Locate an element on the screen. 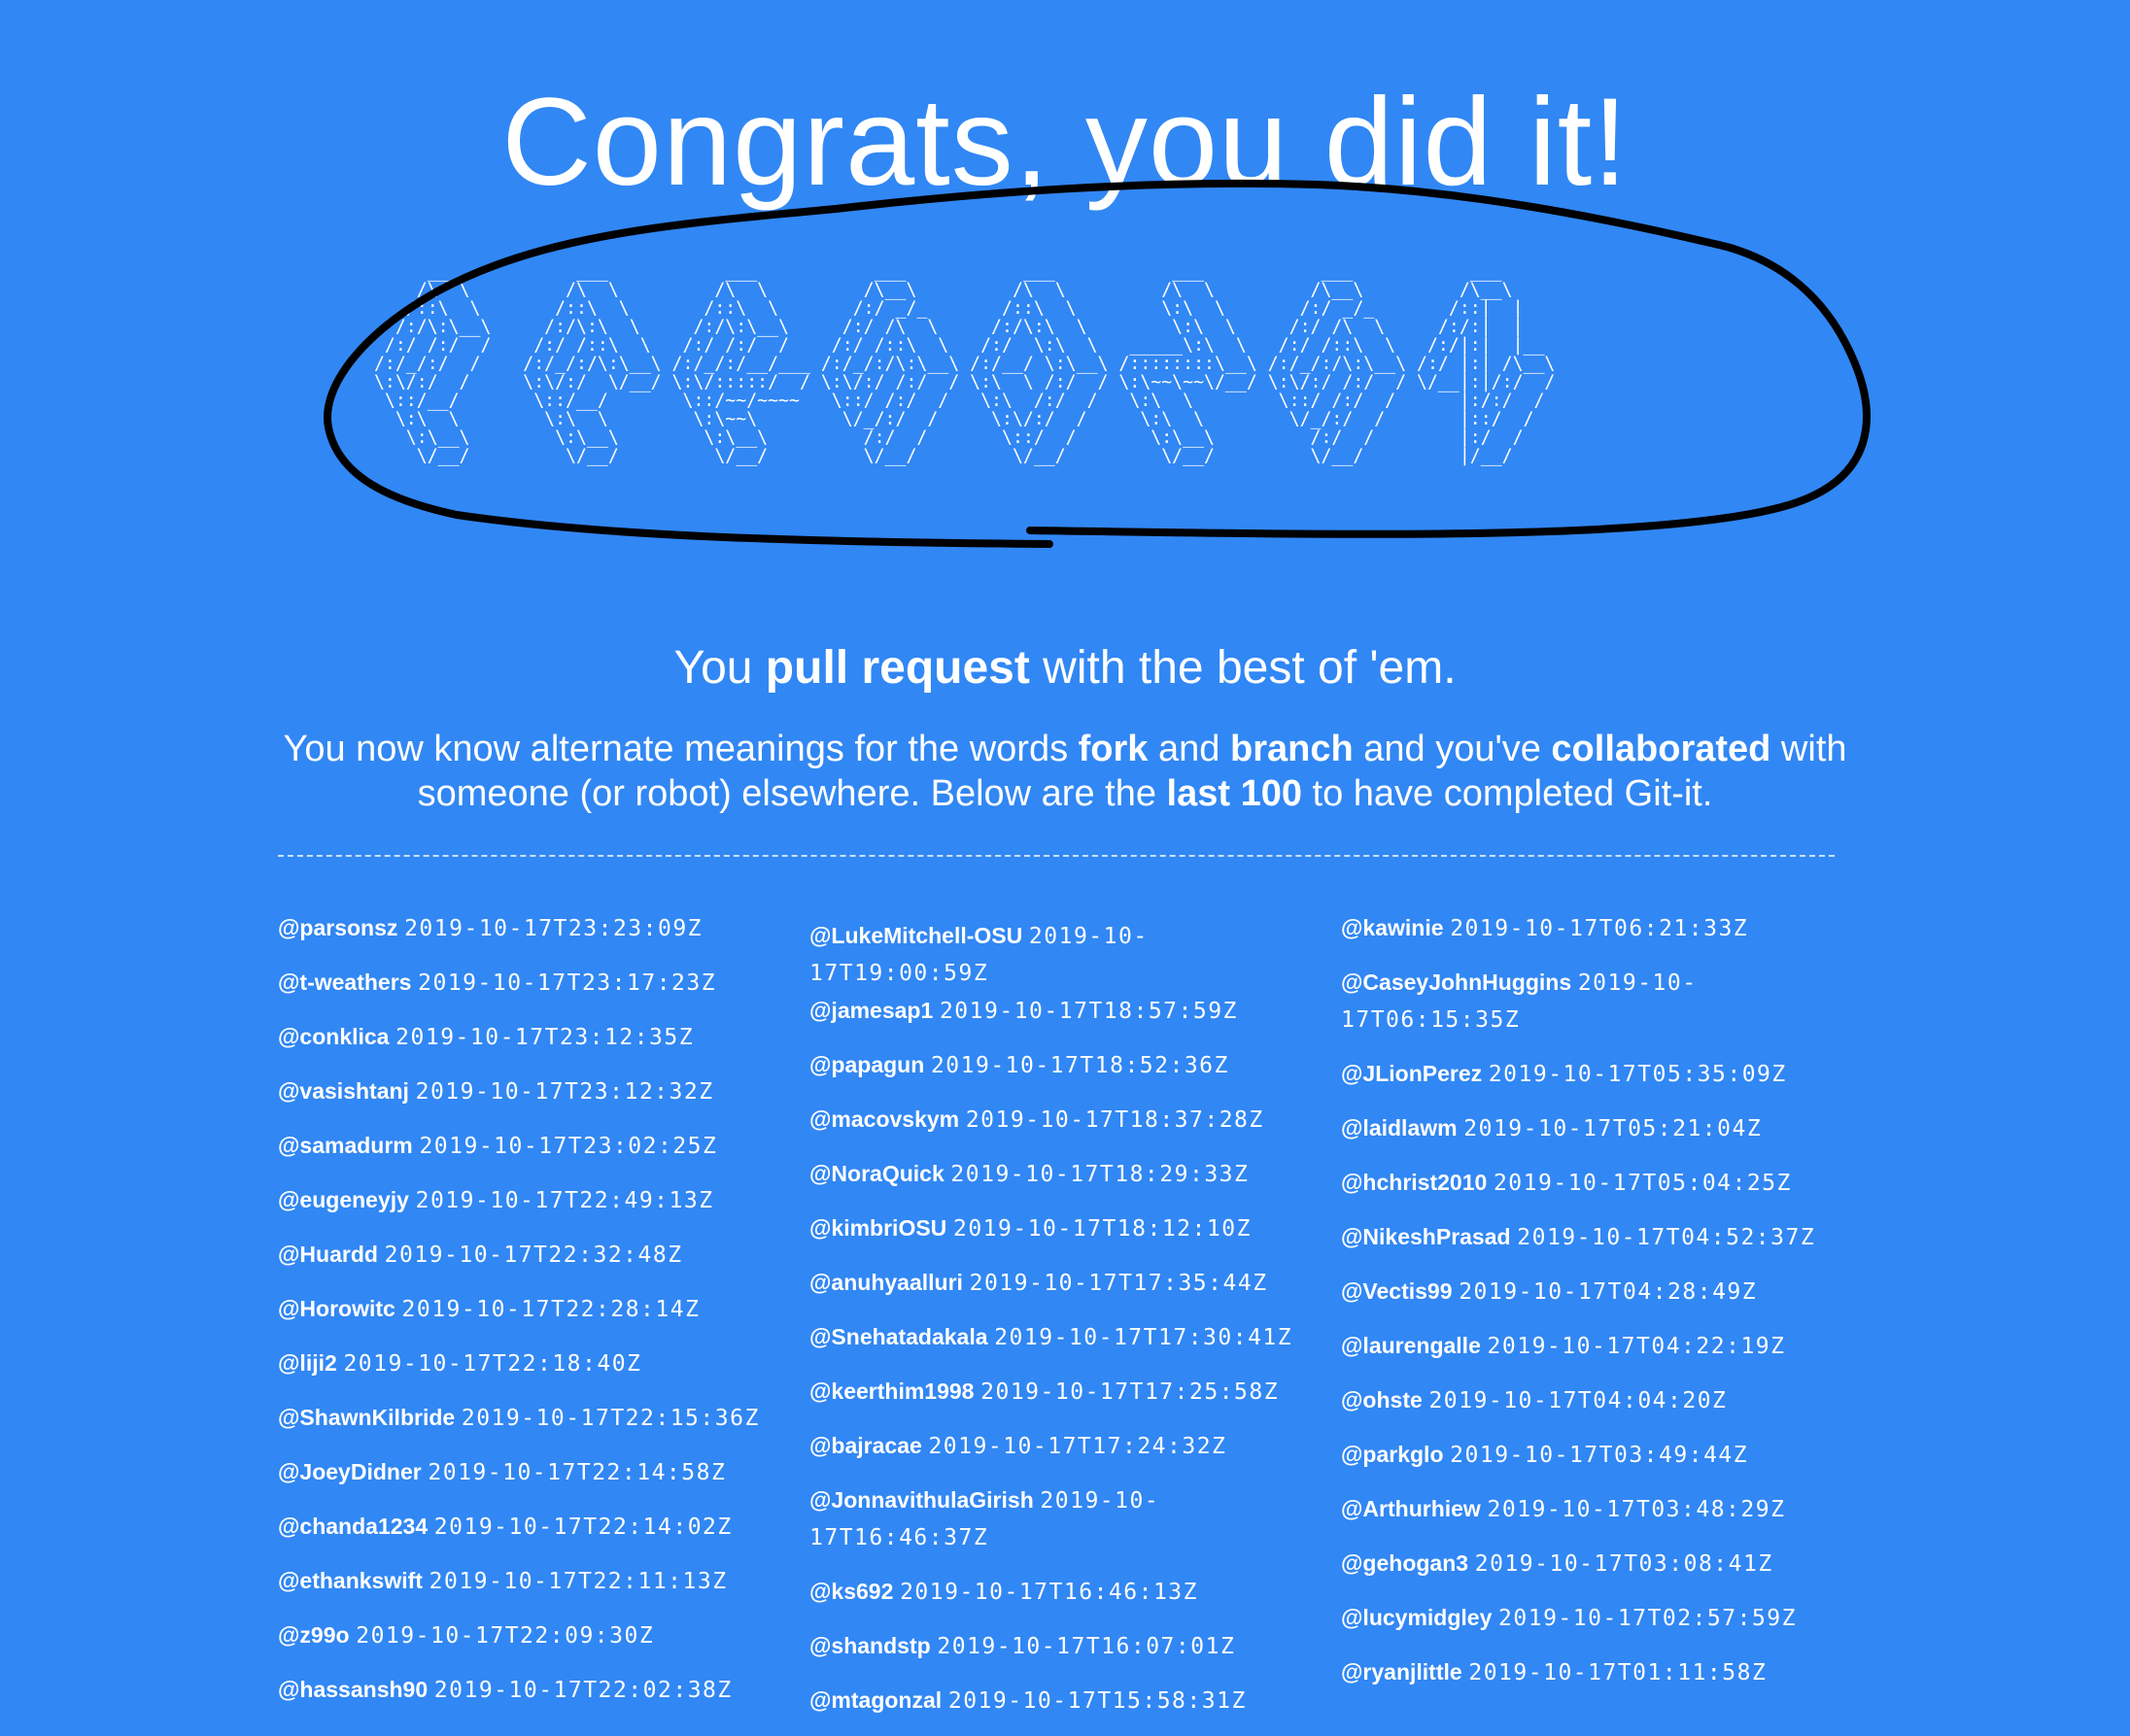  completion-entry: @ethankswift 2019-10-17T22:11:13Z is located at coordinates (530, 1590).